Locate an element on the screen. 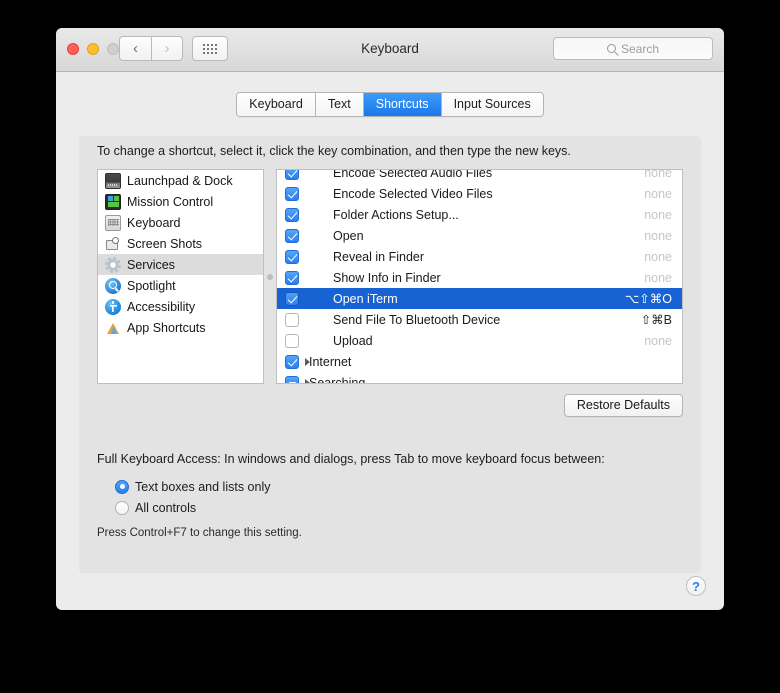 This screenshot has width=780, height=693. table-row-selected: Open iTerm ⌥⇧⌘O is located at coordinates (479, 298).